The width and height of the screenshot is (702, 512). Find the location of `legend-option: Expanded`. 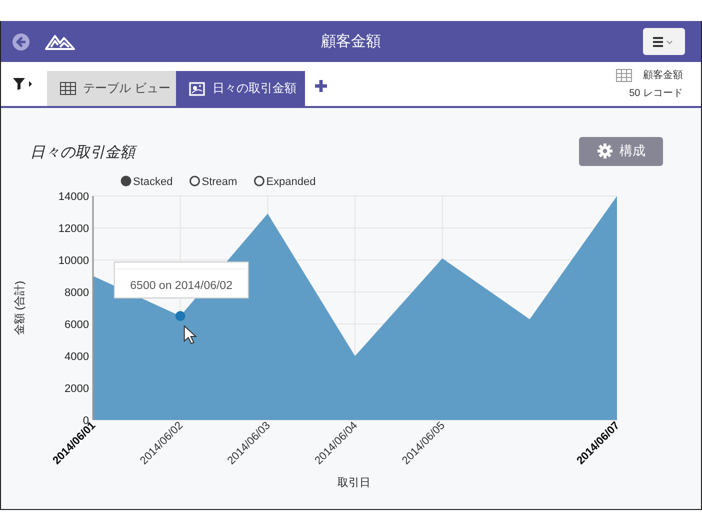

legend-option: Expanded is located at coordinates (285, 182).